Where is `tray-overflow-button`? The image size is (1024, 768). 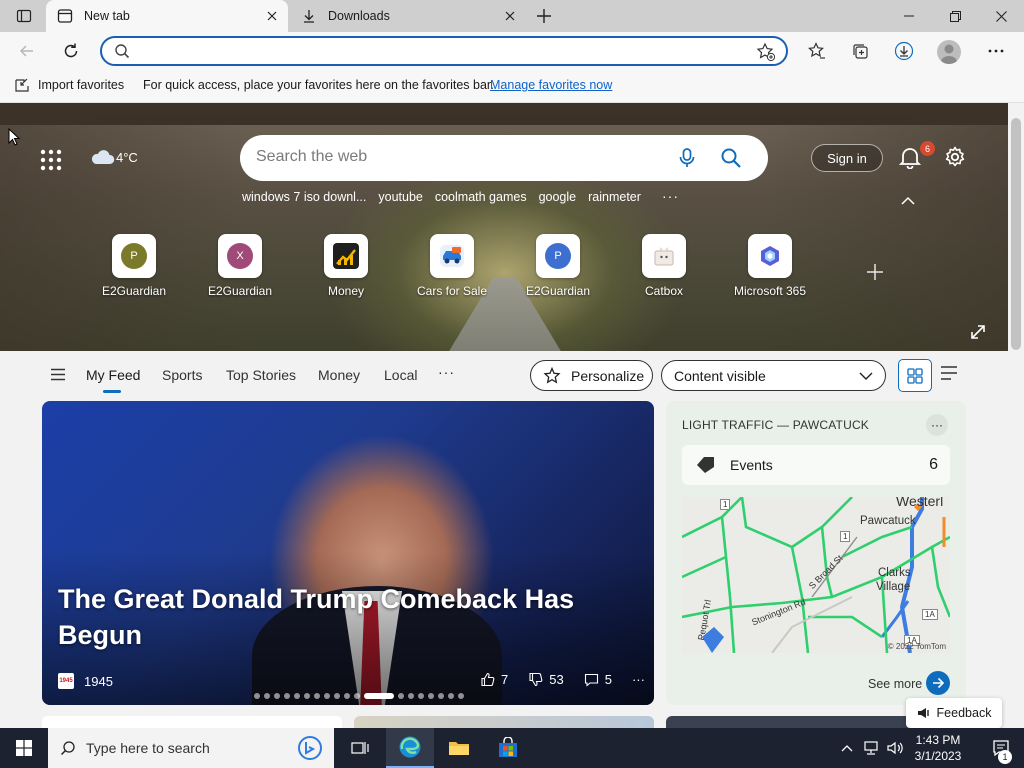
tray-overflow-button is located at coordinates (847, 748).